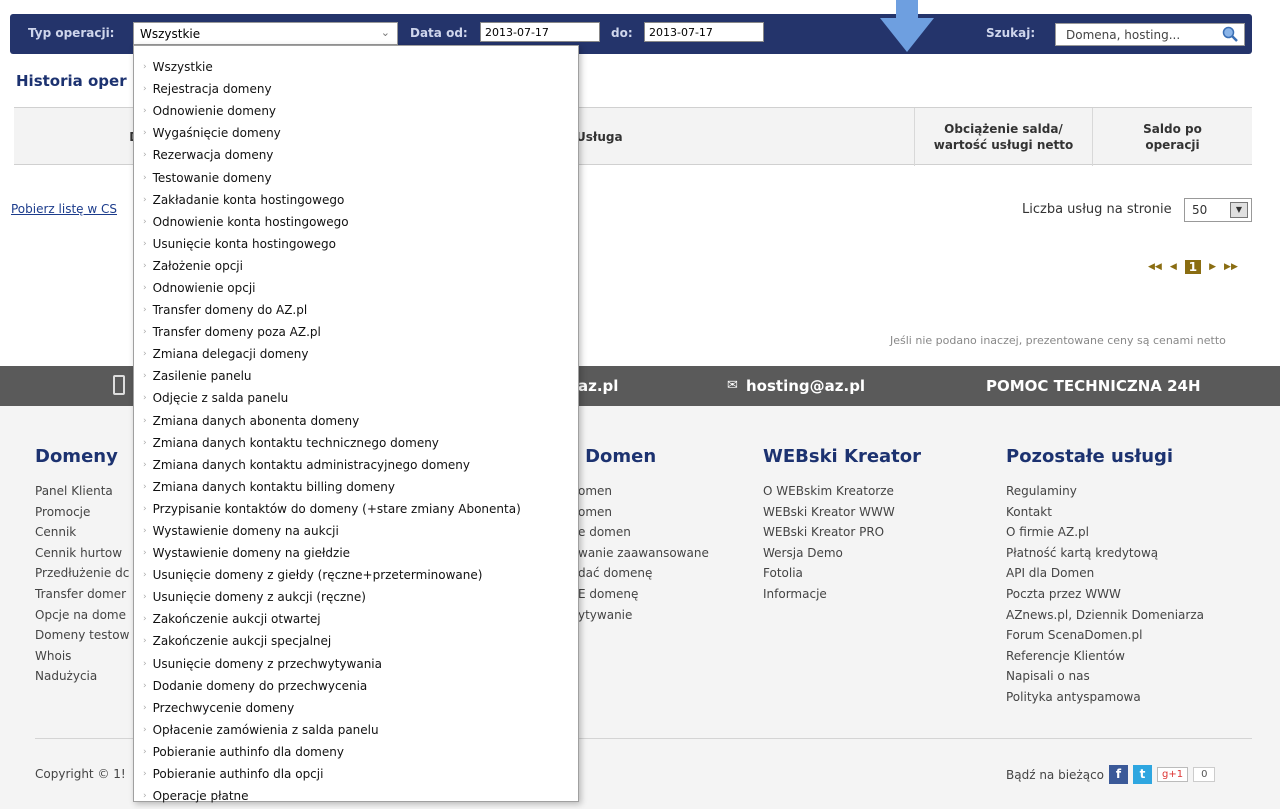 The height and width of the screenshot is (809, 1280). I want to click on footer-link: ytywanie, so click(643, 615).